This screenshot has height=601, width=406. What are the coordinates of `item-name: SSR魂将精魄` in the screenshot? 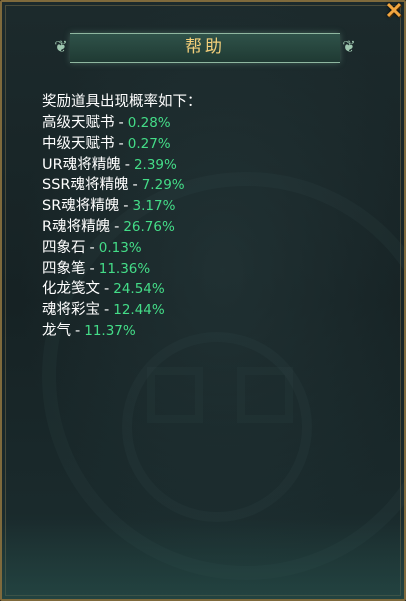 It's located at (85, 185).